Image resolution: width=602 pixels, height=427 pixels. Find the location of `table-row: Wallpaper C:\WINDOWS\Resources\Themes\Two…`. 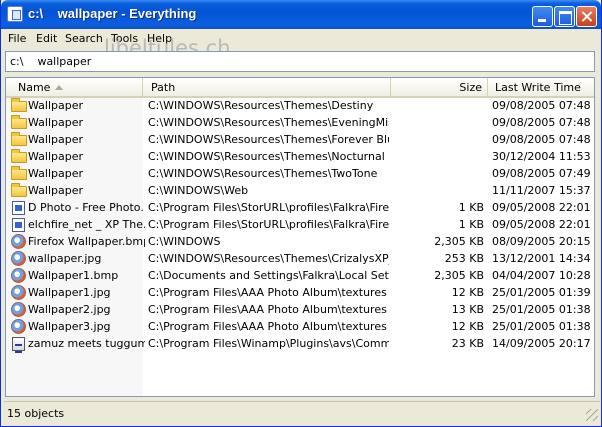

table-row: Wallpaper C:\WINDOWS\Resources\Themes\Two… is located at coordinates (300, 174).